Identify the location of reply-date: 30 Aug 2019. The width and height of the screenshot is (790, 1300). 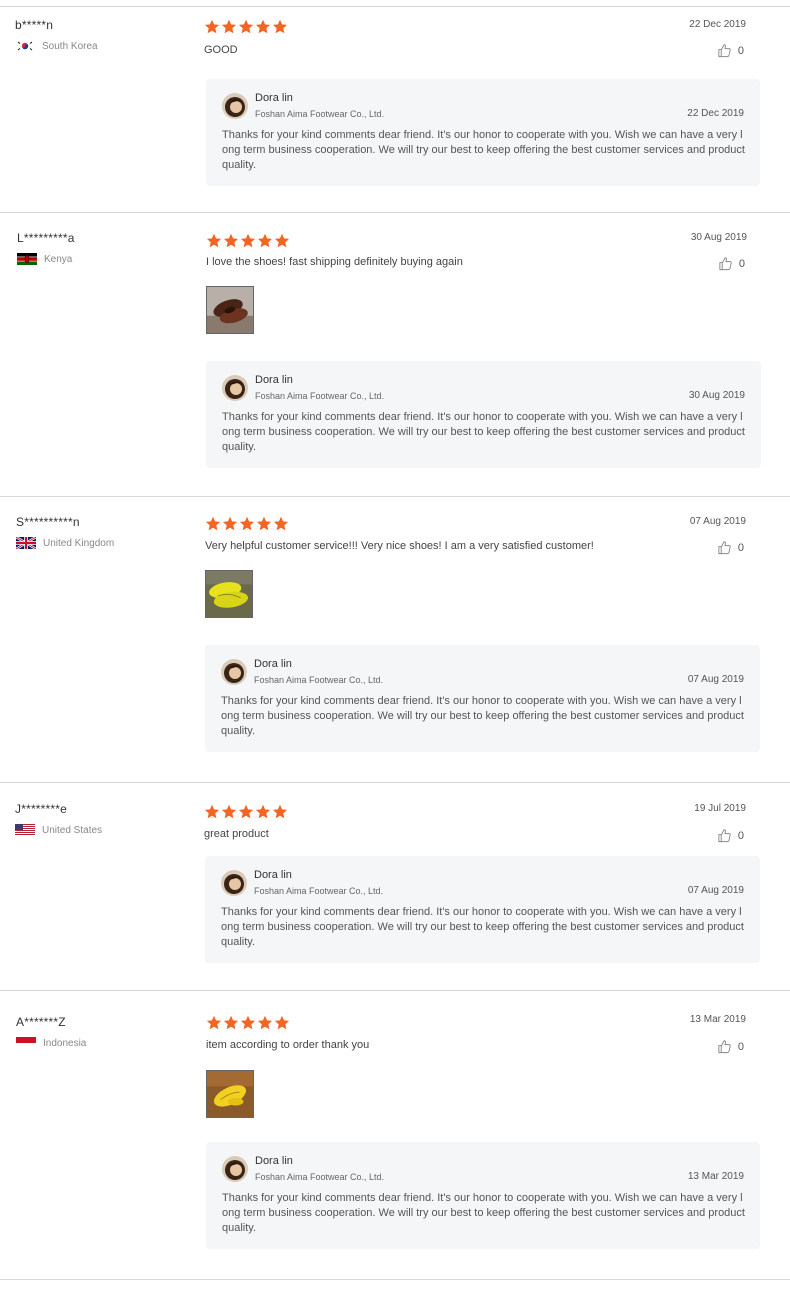
(716, 395).